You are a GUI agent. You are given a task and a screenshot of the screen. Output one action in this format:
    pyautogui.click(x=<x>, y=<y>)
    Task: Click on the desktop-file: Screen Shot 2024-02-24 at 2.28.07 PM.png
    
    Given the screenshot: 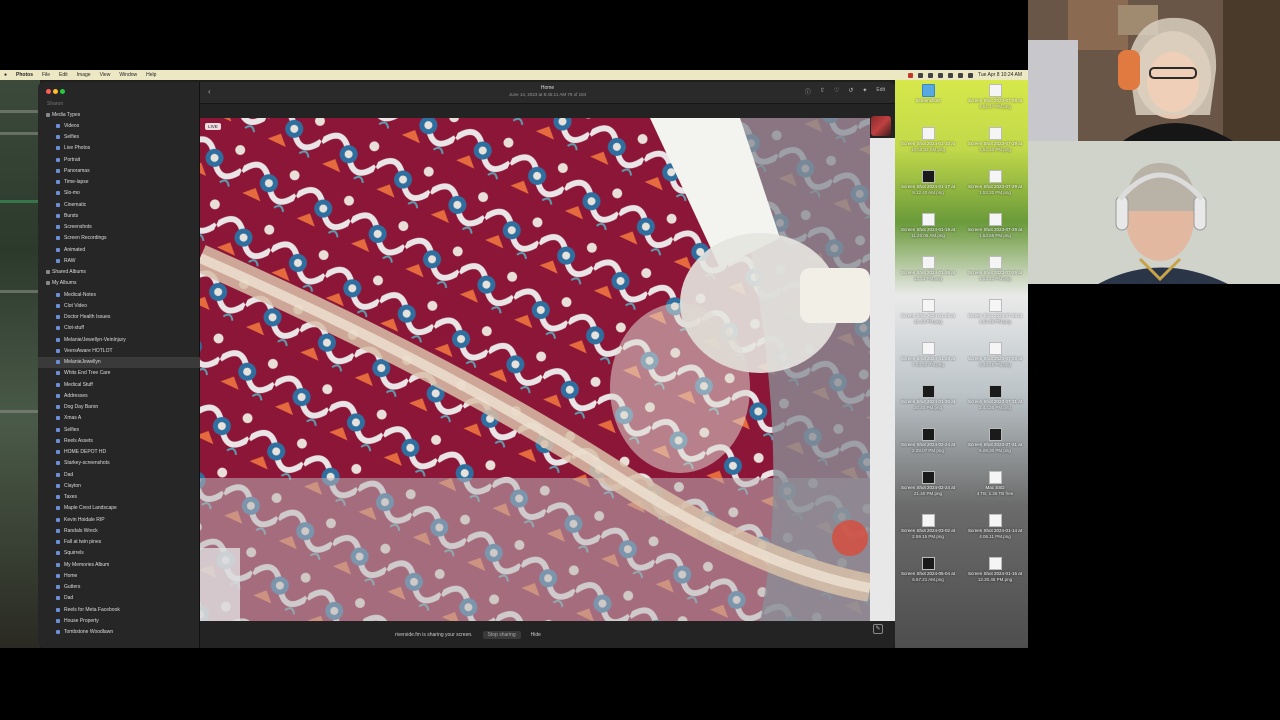 What is the action you would take?
    pyautogui.click(x=928, y=440)
    